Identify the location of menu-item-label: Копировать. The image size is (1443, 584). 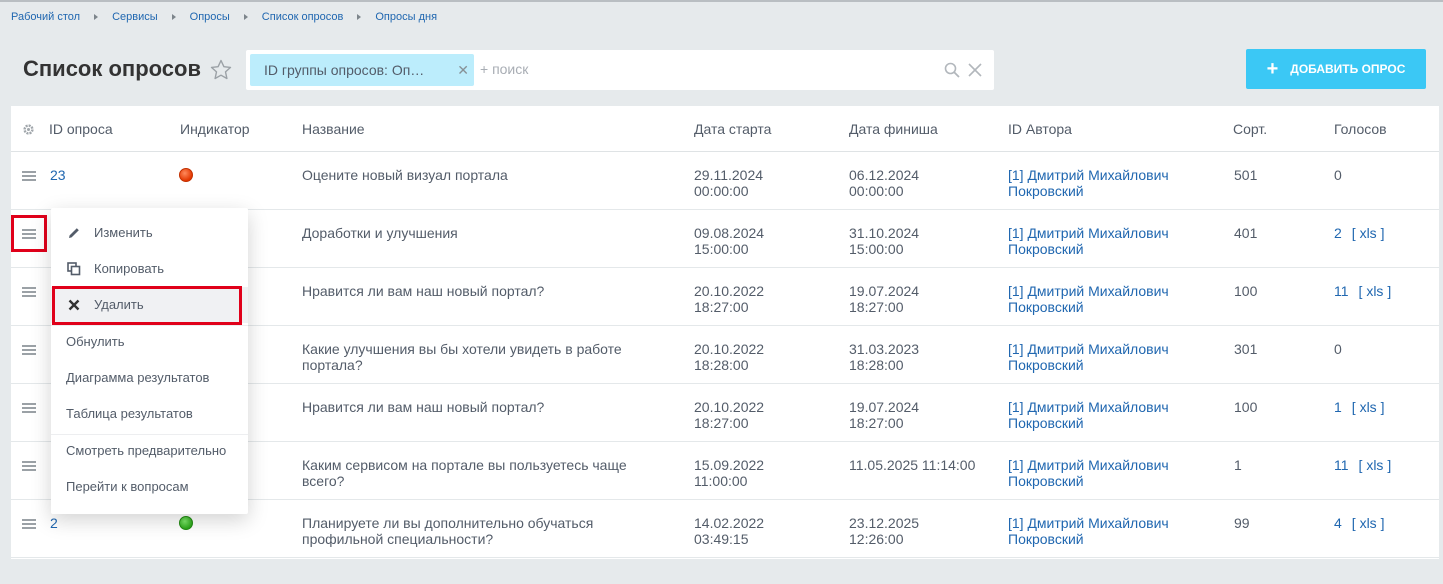
(129, 268).